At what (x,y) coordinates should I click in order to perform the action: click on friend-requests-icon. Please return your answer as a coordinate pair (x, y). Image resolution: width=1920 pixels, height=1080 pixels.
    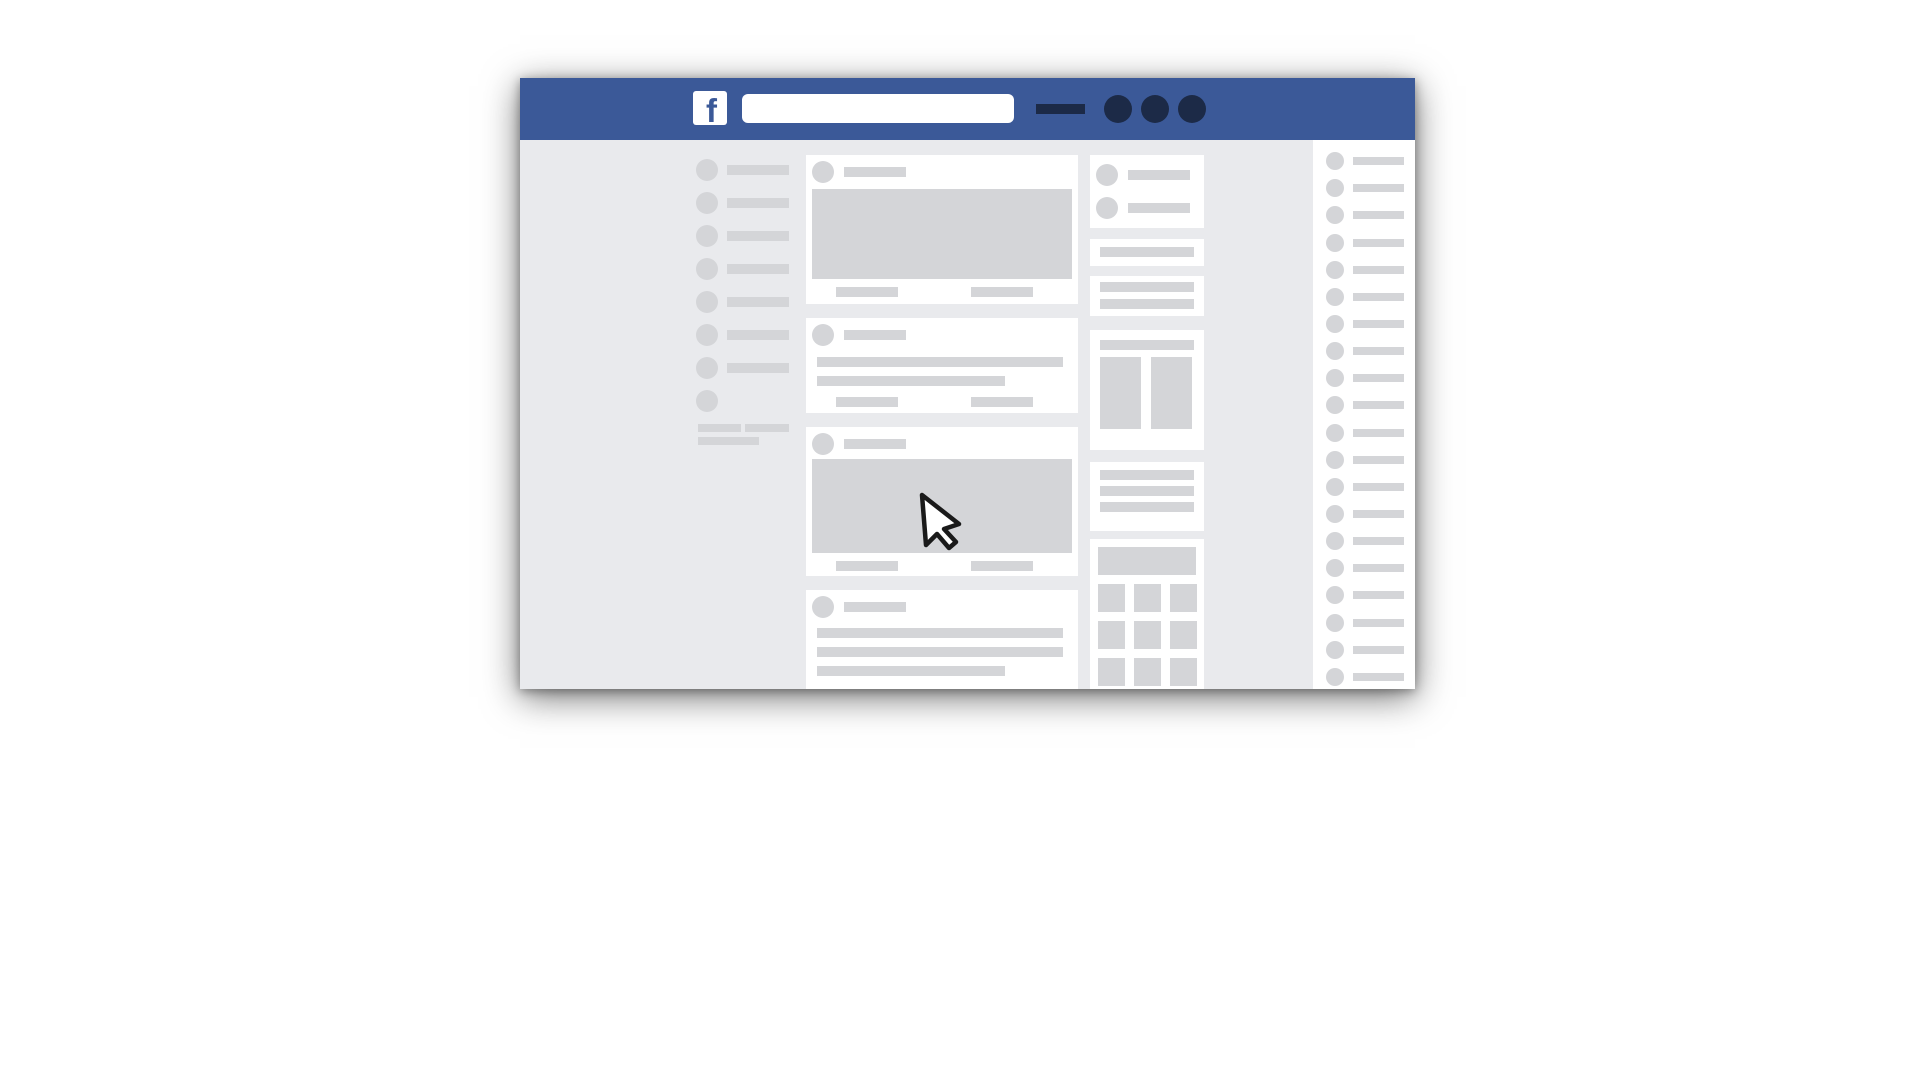
    Looking at the image, I should click on (1118, 109).